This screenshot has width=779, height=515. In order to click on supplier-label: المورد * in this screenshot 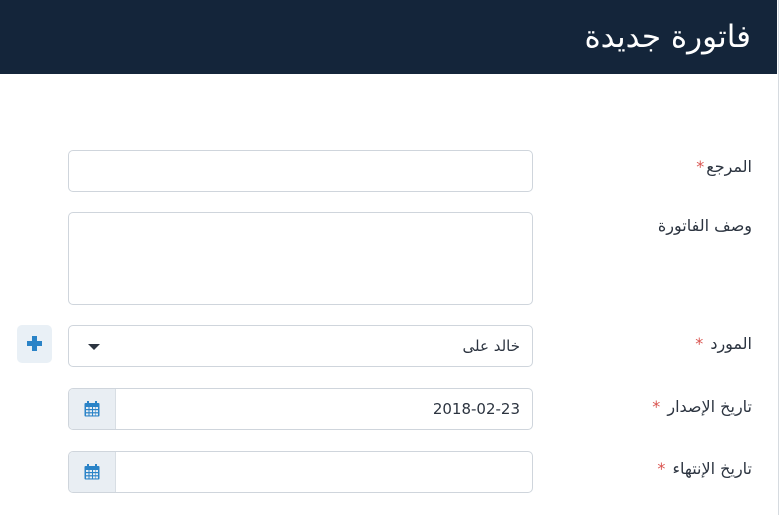, I will do `click(723, 343)`.